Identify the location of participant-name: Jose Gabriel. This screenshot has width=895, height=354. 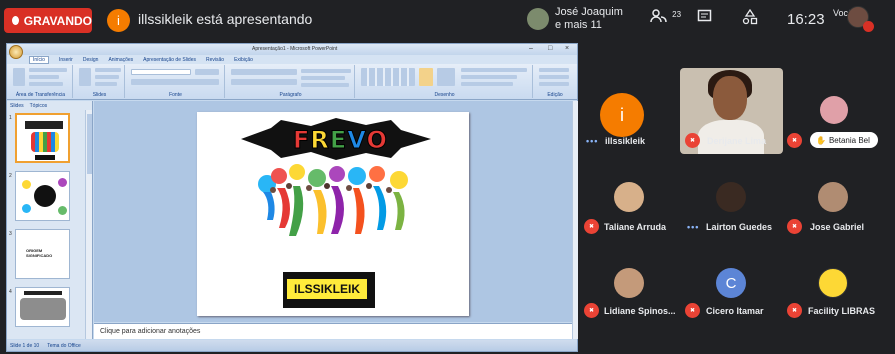
(837, 227).